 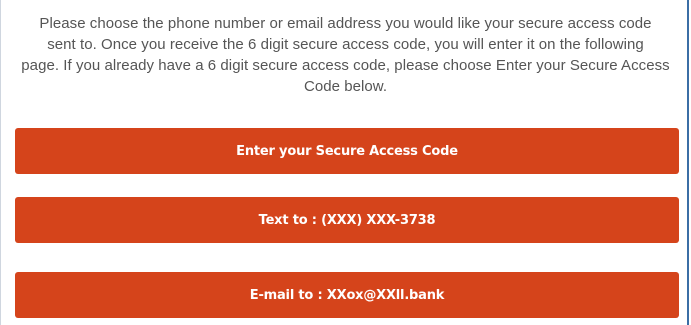 I want to click on text-to-phone-label: Text to : (XXX) XXX-3738, so click(x=347, y=220).